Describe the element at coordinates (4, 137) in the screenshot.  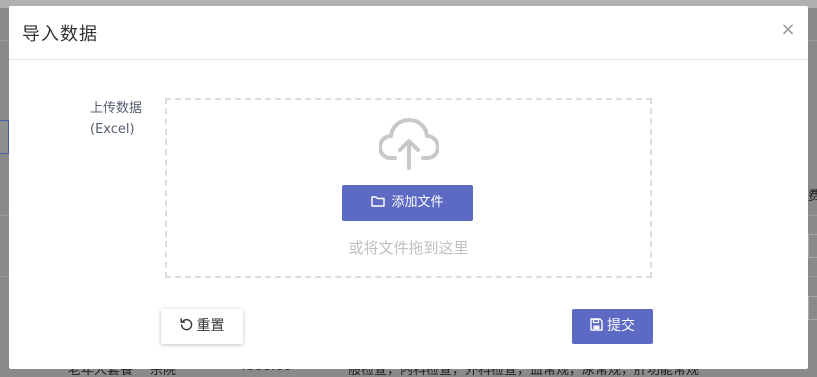
I see `background-tab-edge` at that location.